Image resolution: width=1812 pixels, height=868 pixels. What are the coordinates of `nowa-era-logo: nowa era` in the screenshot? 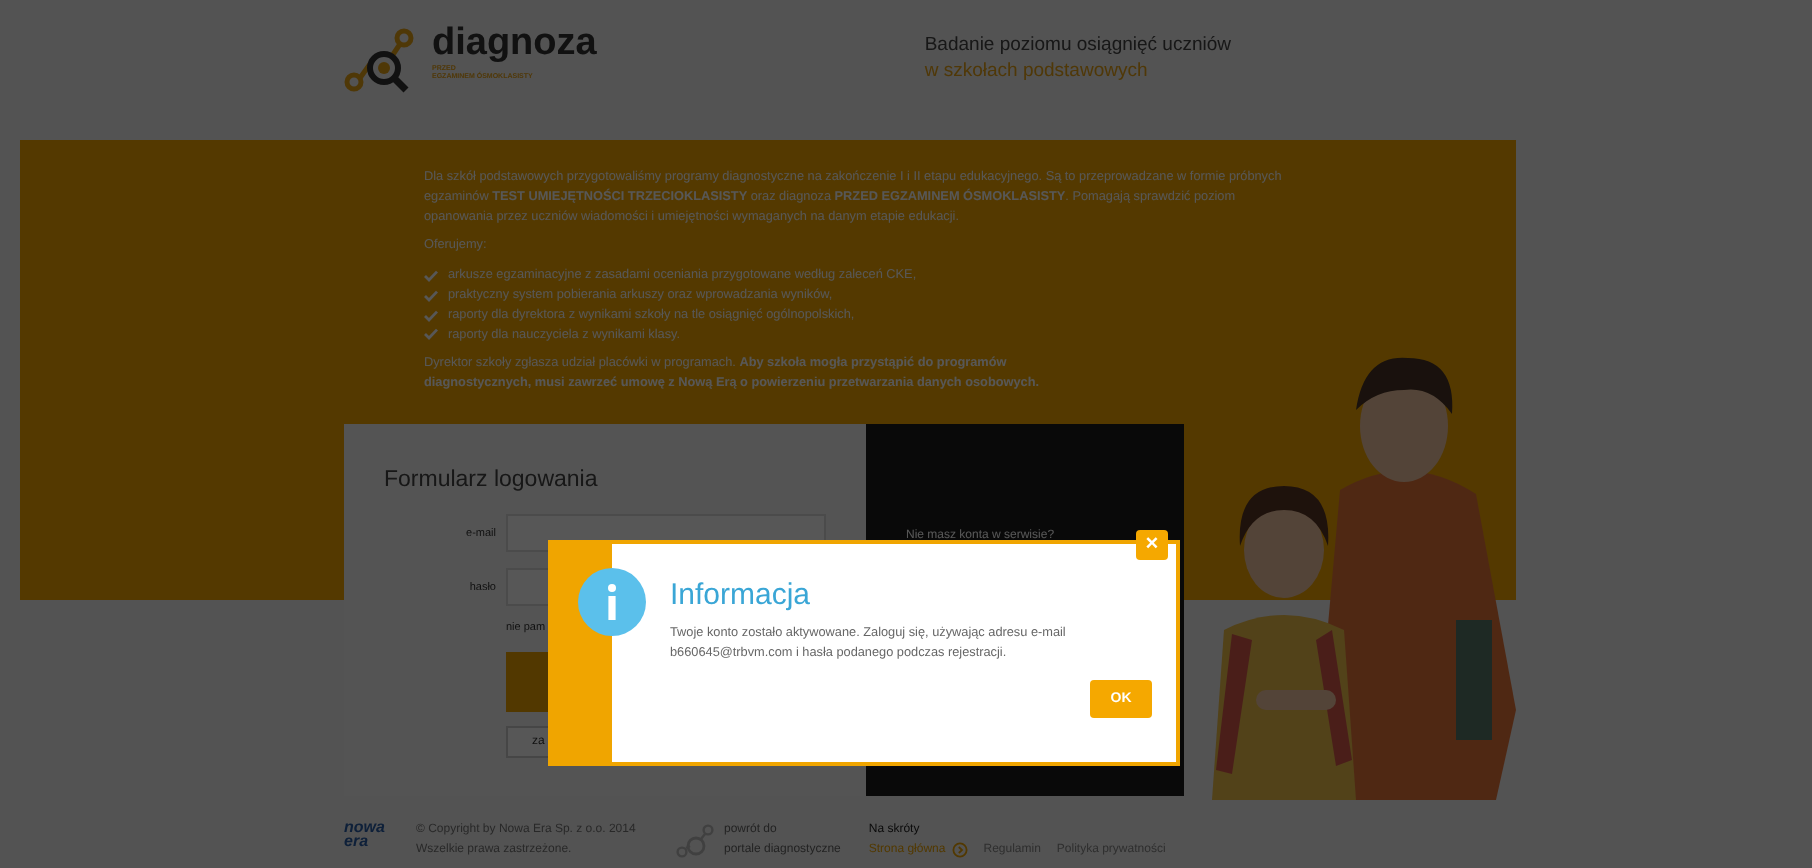 It's located at (365, 834).